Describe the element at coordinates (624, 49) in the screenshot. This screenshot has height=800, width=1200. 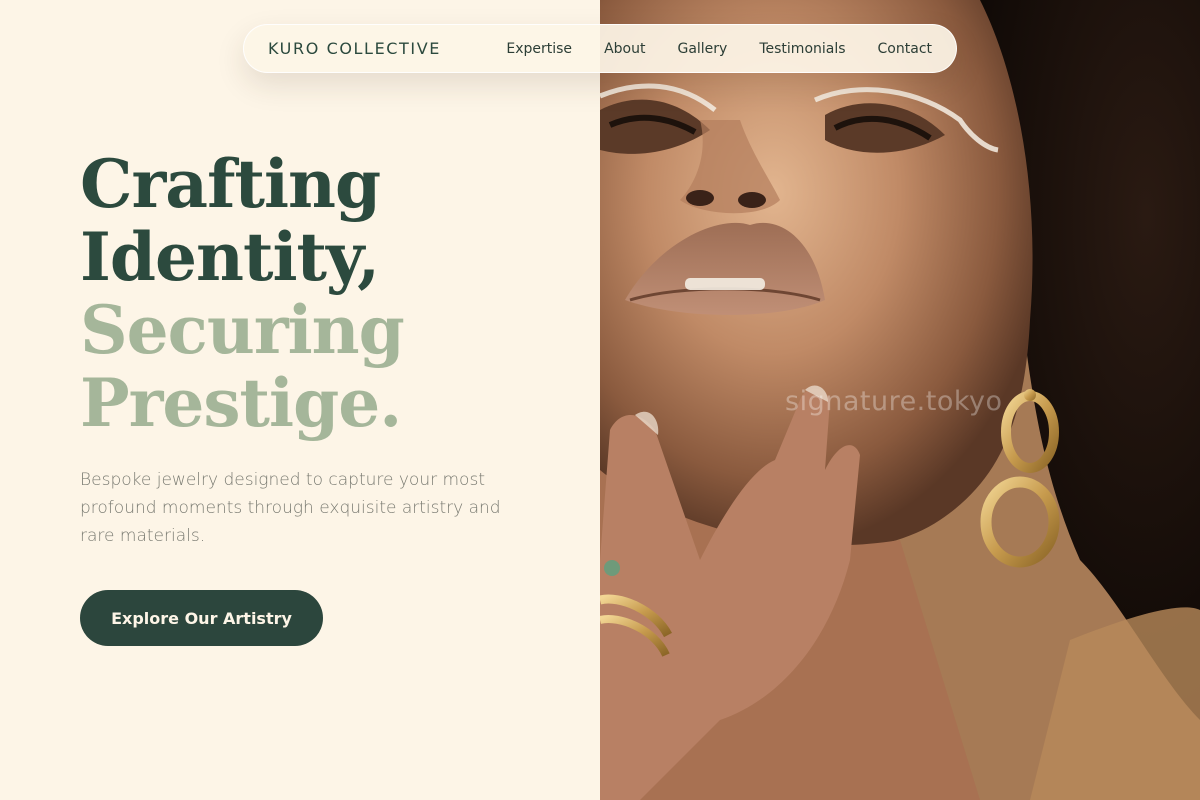
I see `nav-link-about: About` at that location.